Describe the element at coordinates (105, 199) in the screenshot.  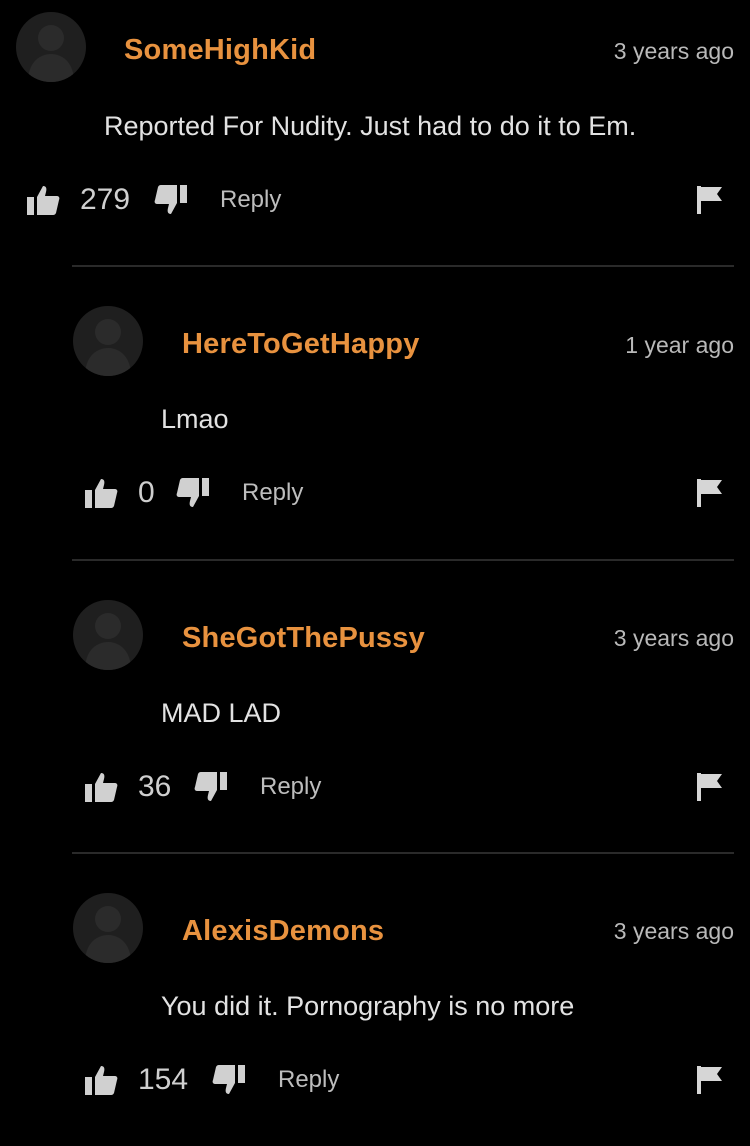
I see `like-count: 279` at that location.